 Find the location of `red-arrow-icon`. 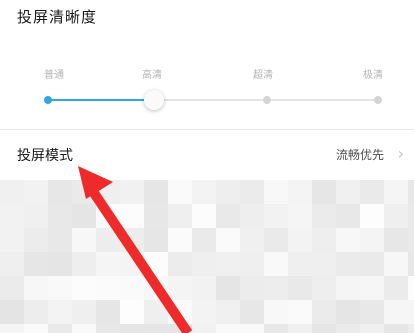

red-arrow-icon is located at coordinates (135, 249).